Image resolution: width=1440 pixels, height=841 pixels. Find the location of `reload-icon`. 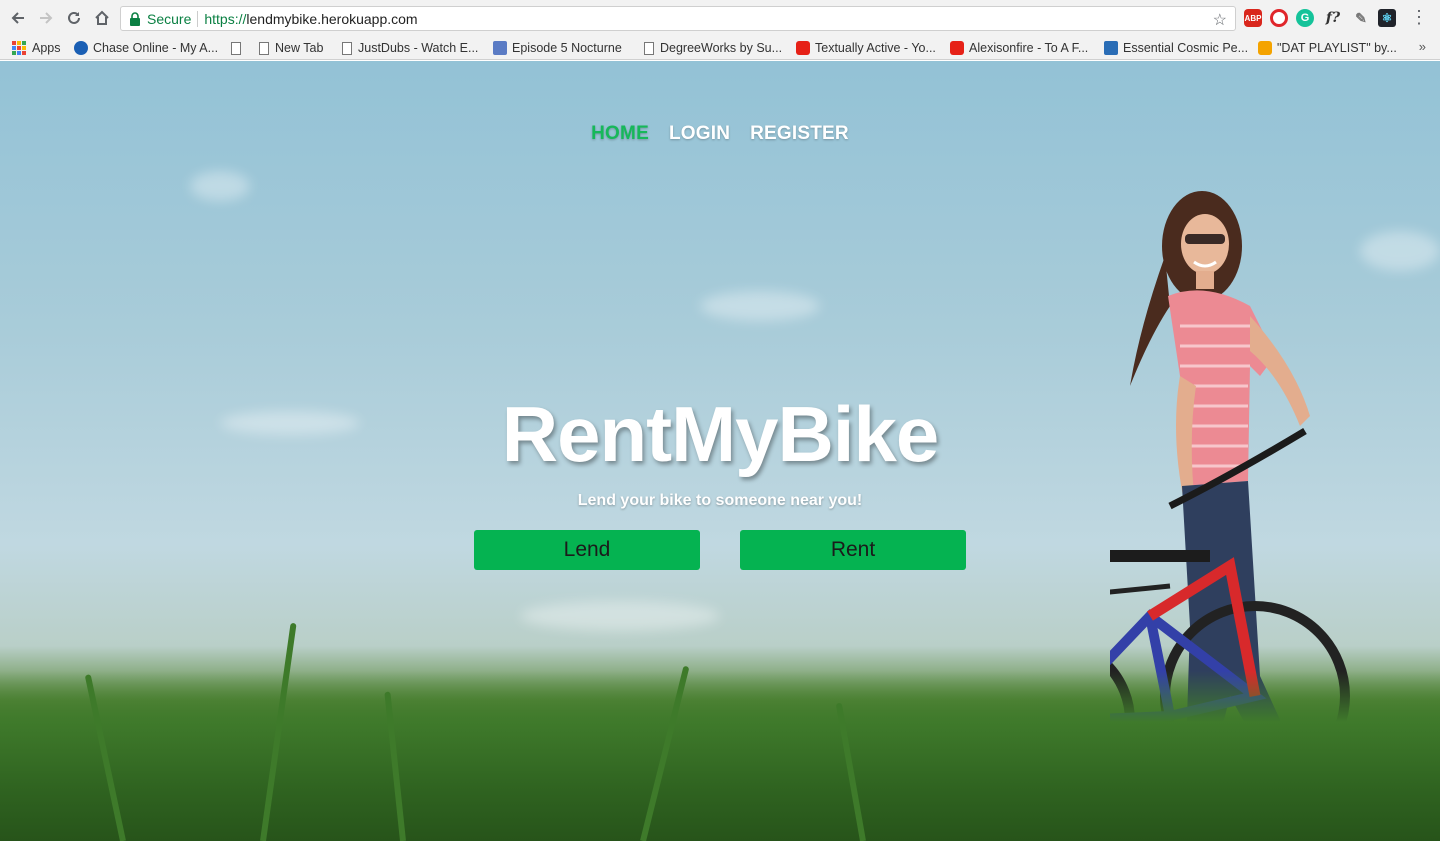

reload-icon is located at coordinates (74, 17).